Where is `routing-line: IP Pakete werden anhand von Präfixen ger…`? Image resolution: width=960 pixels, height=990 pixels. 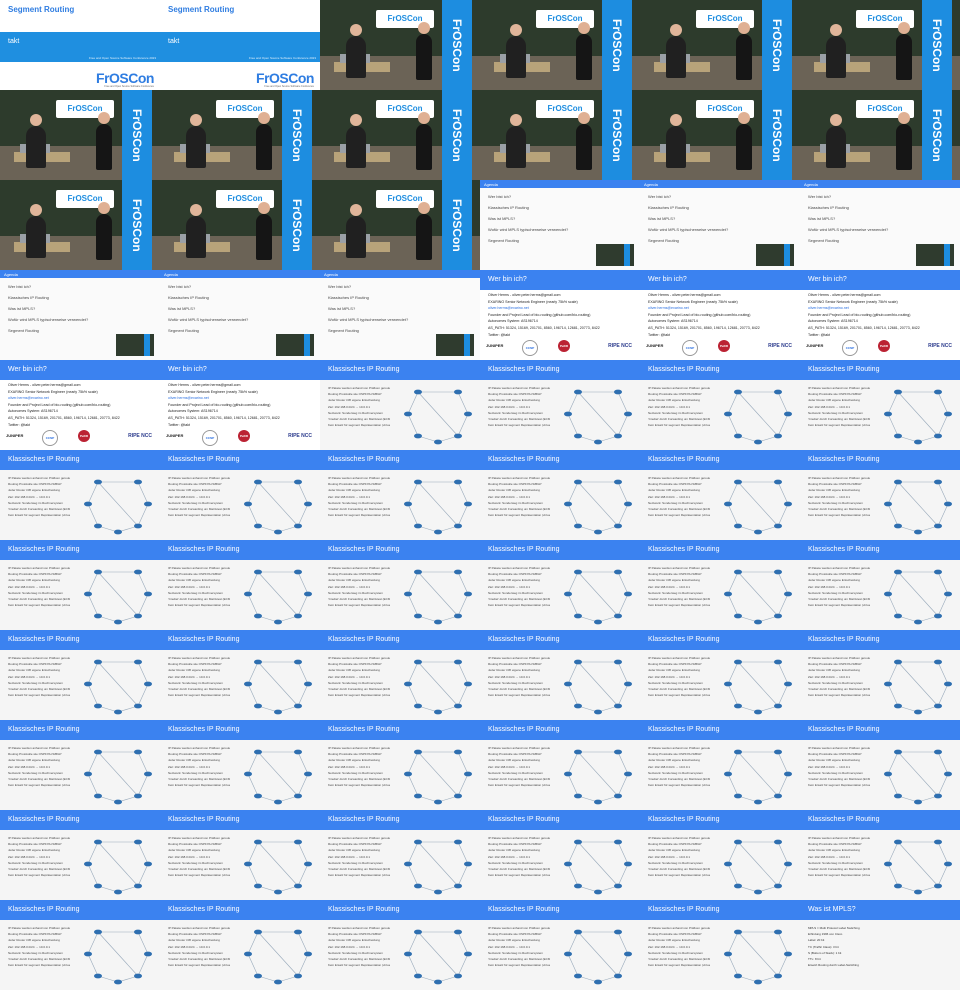
routing-line: IP Pakete werden anhand von Präfixen ger… is located at coordinates (519, 478).